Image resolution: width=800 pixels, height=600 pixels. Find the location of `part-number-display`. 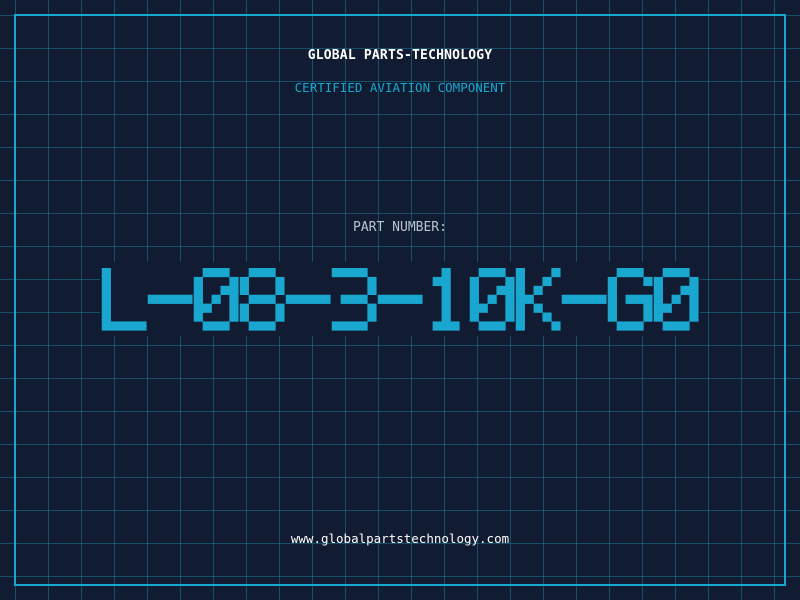

part-number-display is located at coordinates (400, 299).